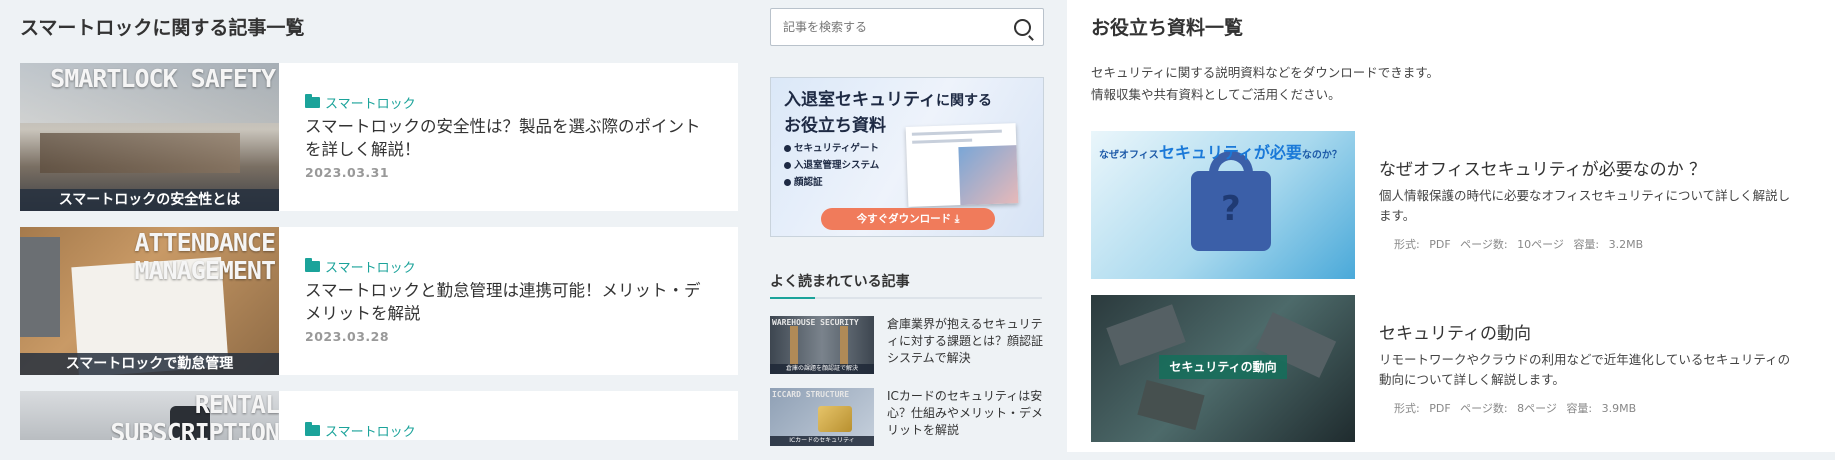  I want to click on popular-divider, so click(906, 298).